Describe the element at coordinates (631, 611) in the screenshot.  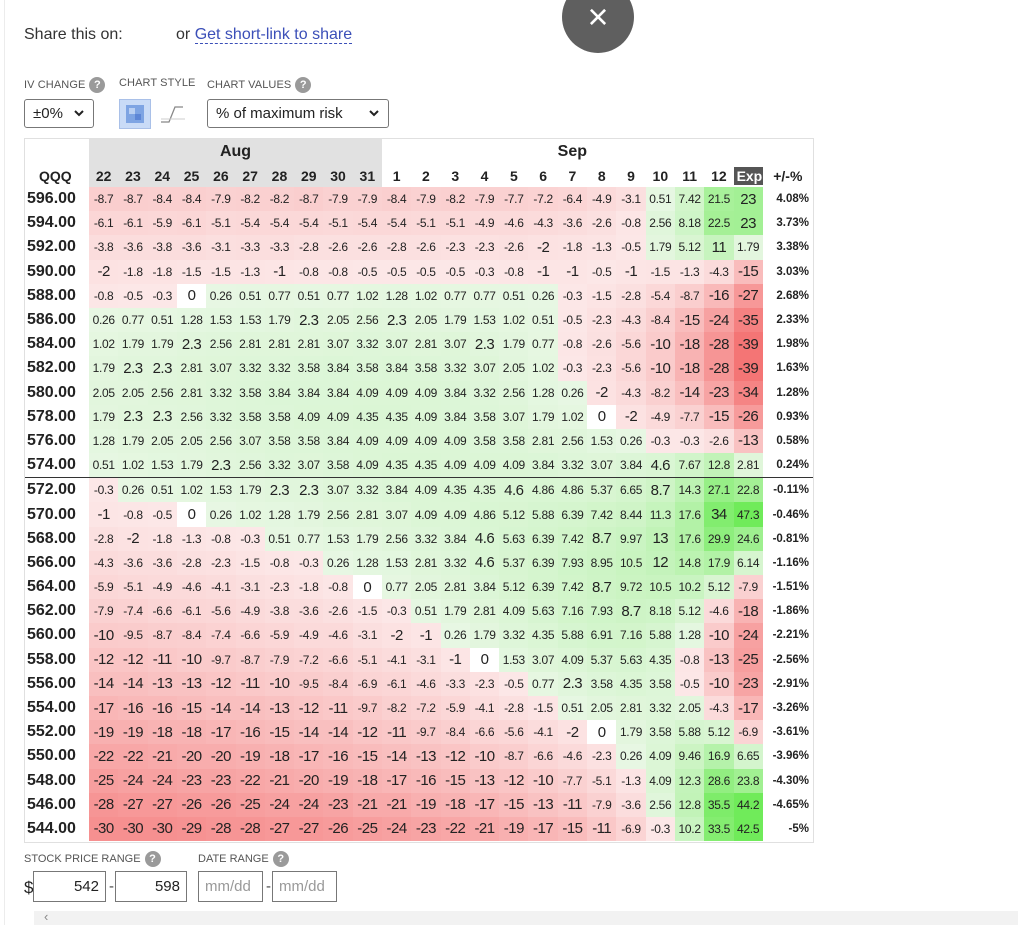
I see `pl-cell: 8.7` at that location.